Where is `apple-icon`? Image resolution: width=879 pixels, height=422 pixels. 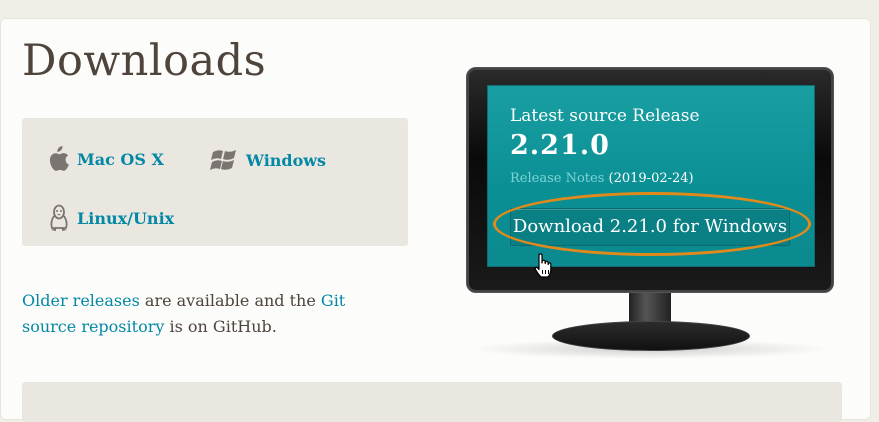 apple-icon is located at coordinates (58, 159).